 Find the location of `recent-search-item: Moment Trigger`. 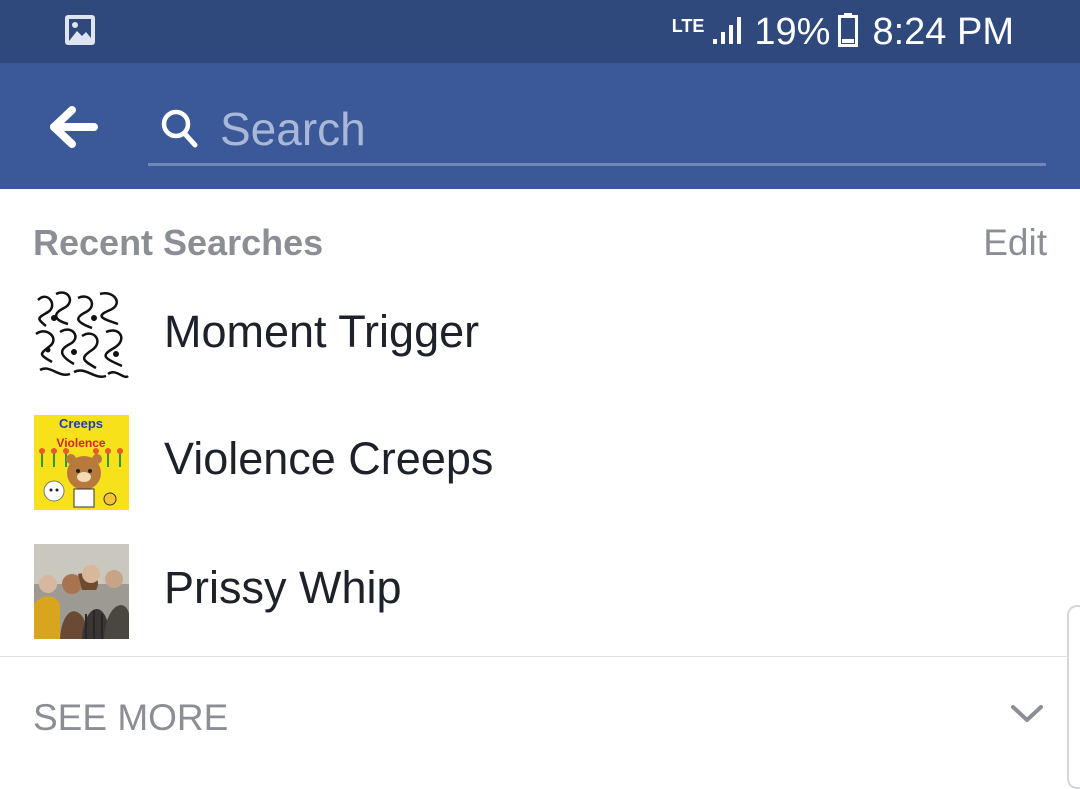

recent-search-item: Moment Trigger is located at coordinates (540, 334).